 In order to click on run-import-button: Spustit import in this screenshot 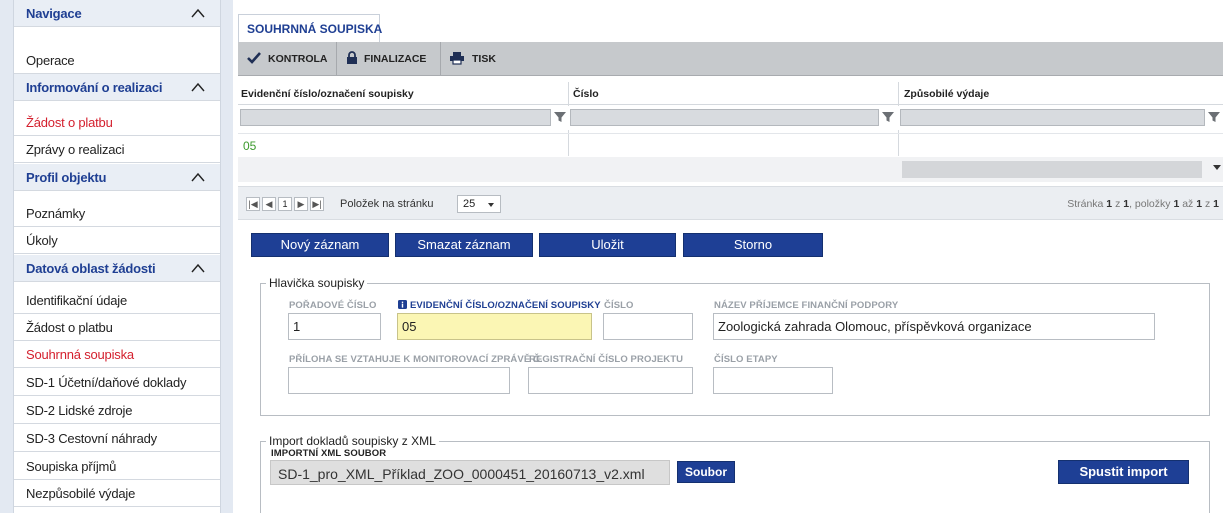, I will do `click(1123, 472)`.